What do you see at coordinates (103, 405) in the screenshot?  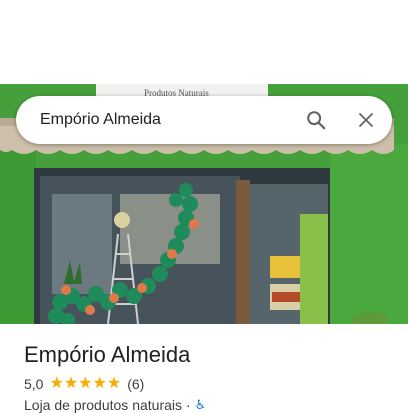 I see `place-category: Loja de produtos naturais` at bounding box center [103, 405].